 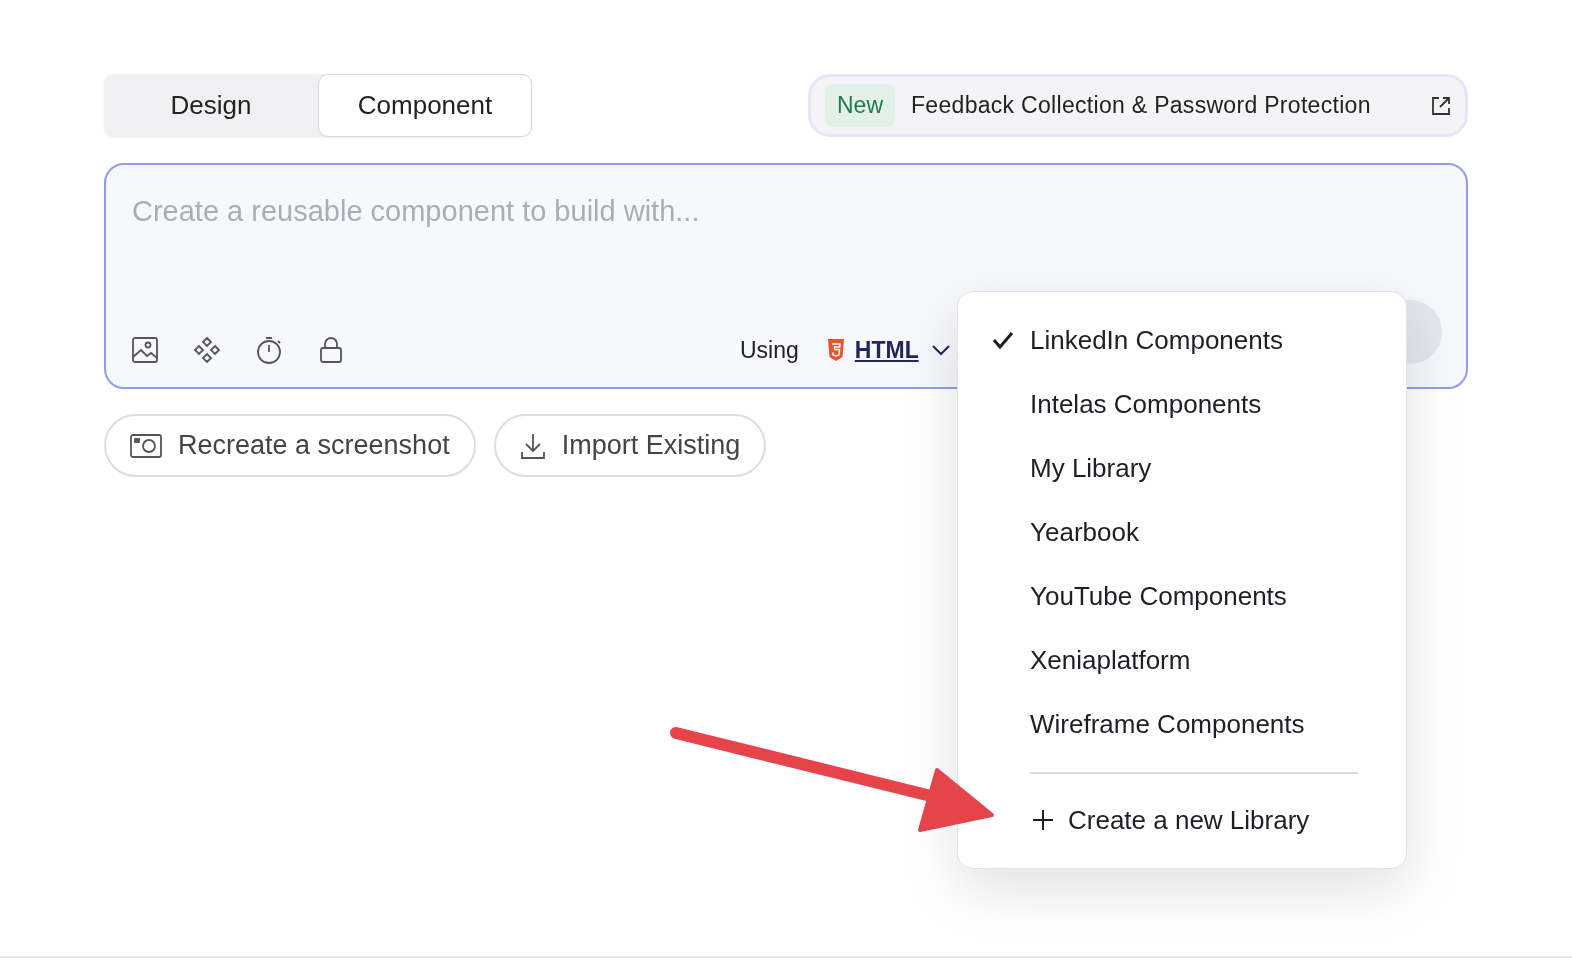 What do you see at coordinates (860, 105) in the screenshot?
I see `new-badge: New` at bounding box center [860, 105].